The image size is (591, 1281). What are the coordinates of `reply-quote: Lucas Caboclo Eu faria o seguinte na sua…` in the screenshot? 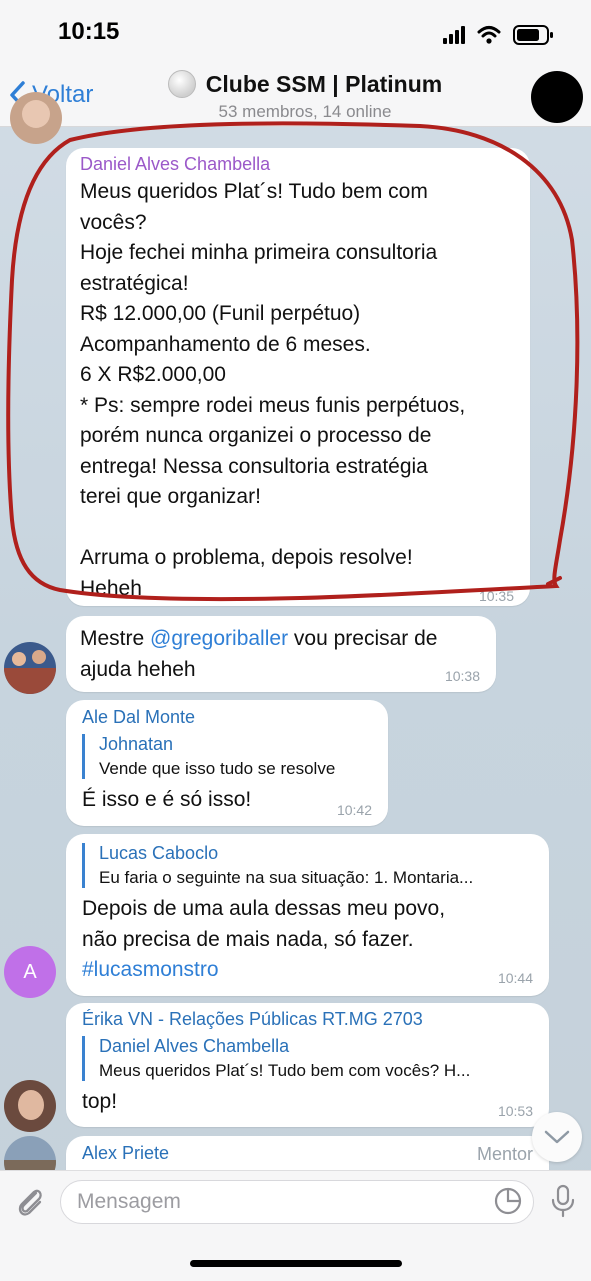 It's located at (310, 865).